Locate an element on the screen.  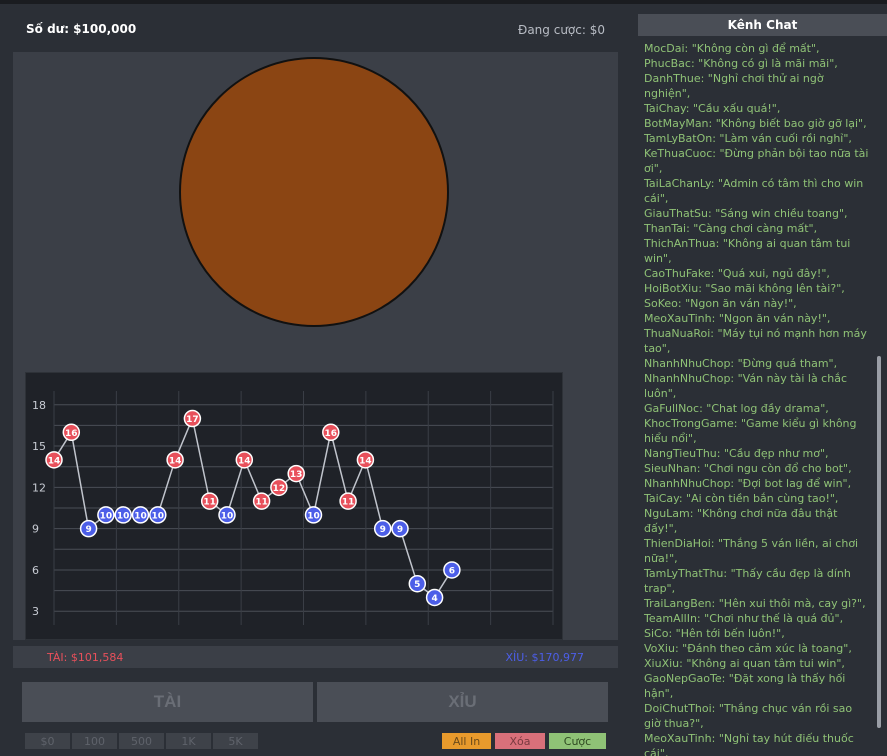
chat-message: SiCo: "Hên tới bến luôn!", is located at coordinates (714, 633).